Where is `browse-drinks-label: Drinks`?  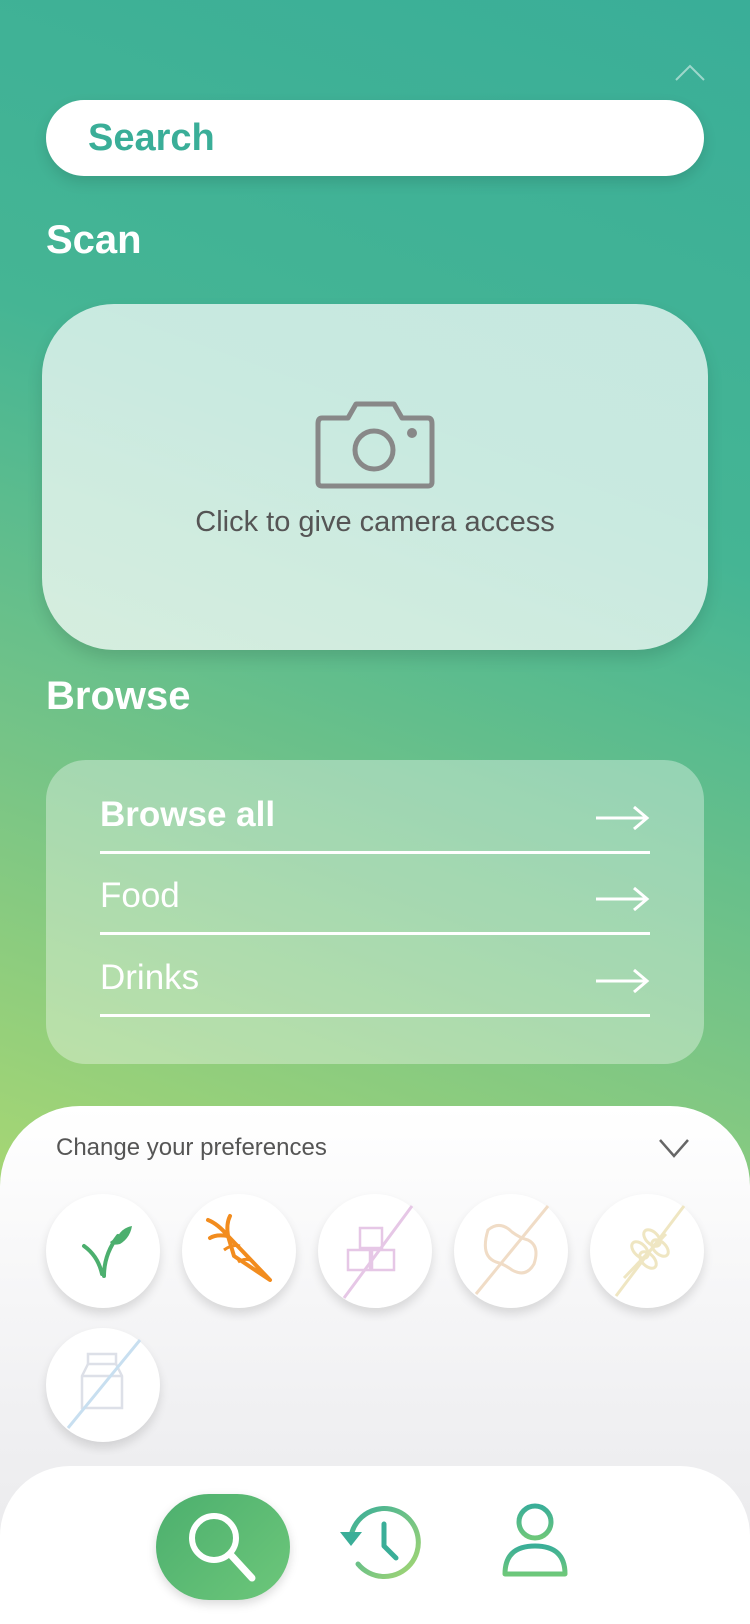 browse-drinks-label: Drinks is located at coordinates (150, 977).